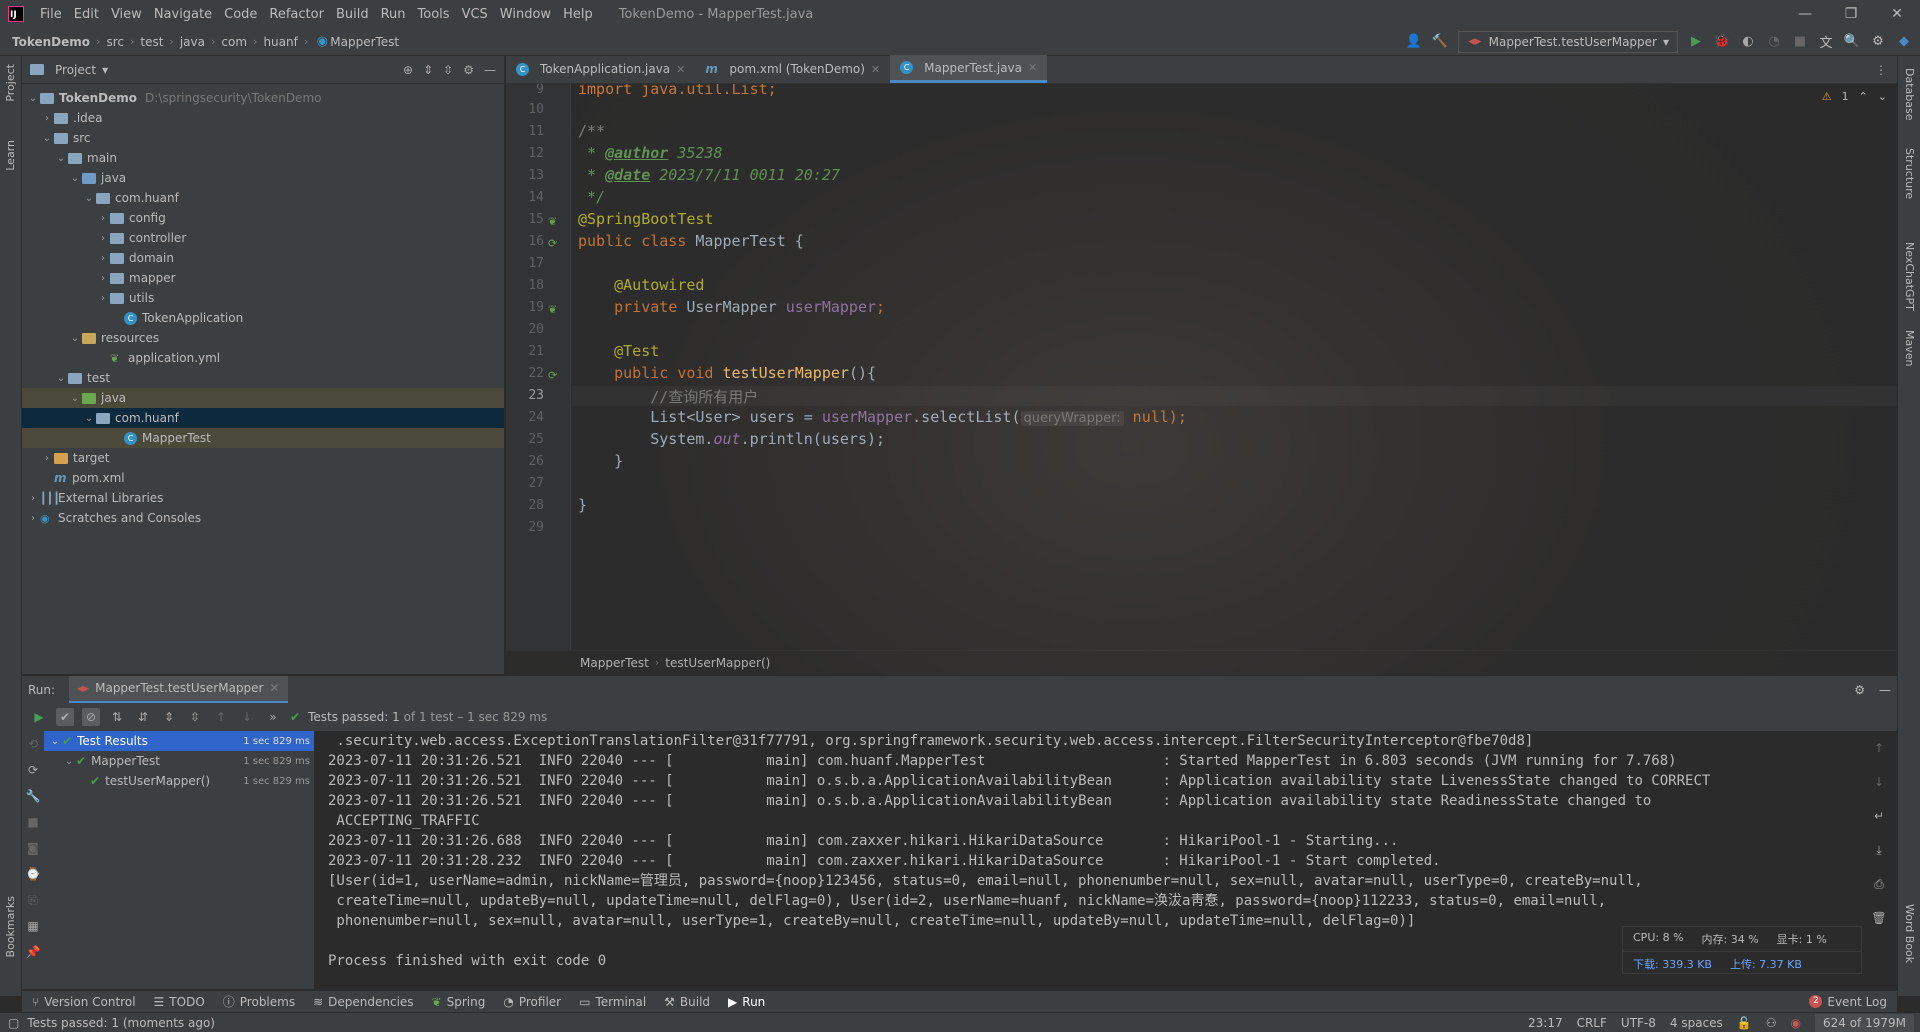  I want to click on more-tabs-icon: ⋮, so click(1881, 73).